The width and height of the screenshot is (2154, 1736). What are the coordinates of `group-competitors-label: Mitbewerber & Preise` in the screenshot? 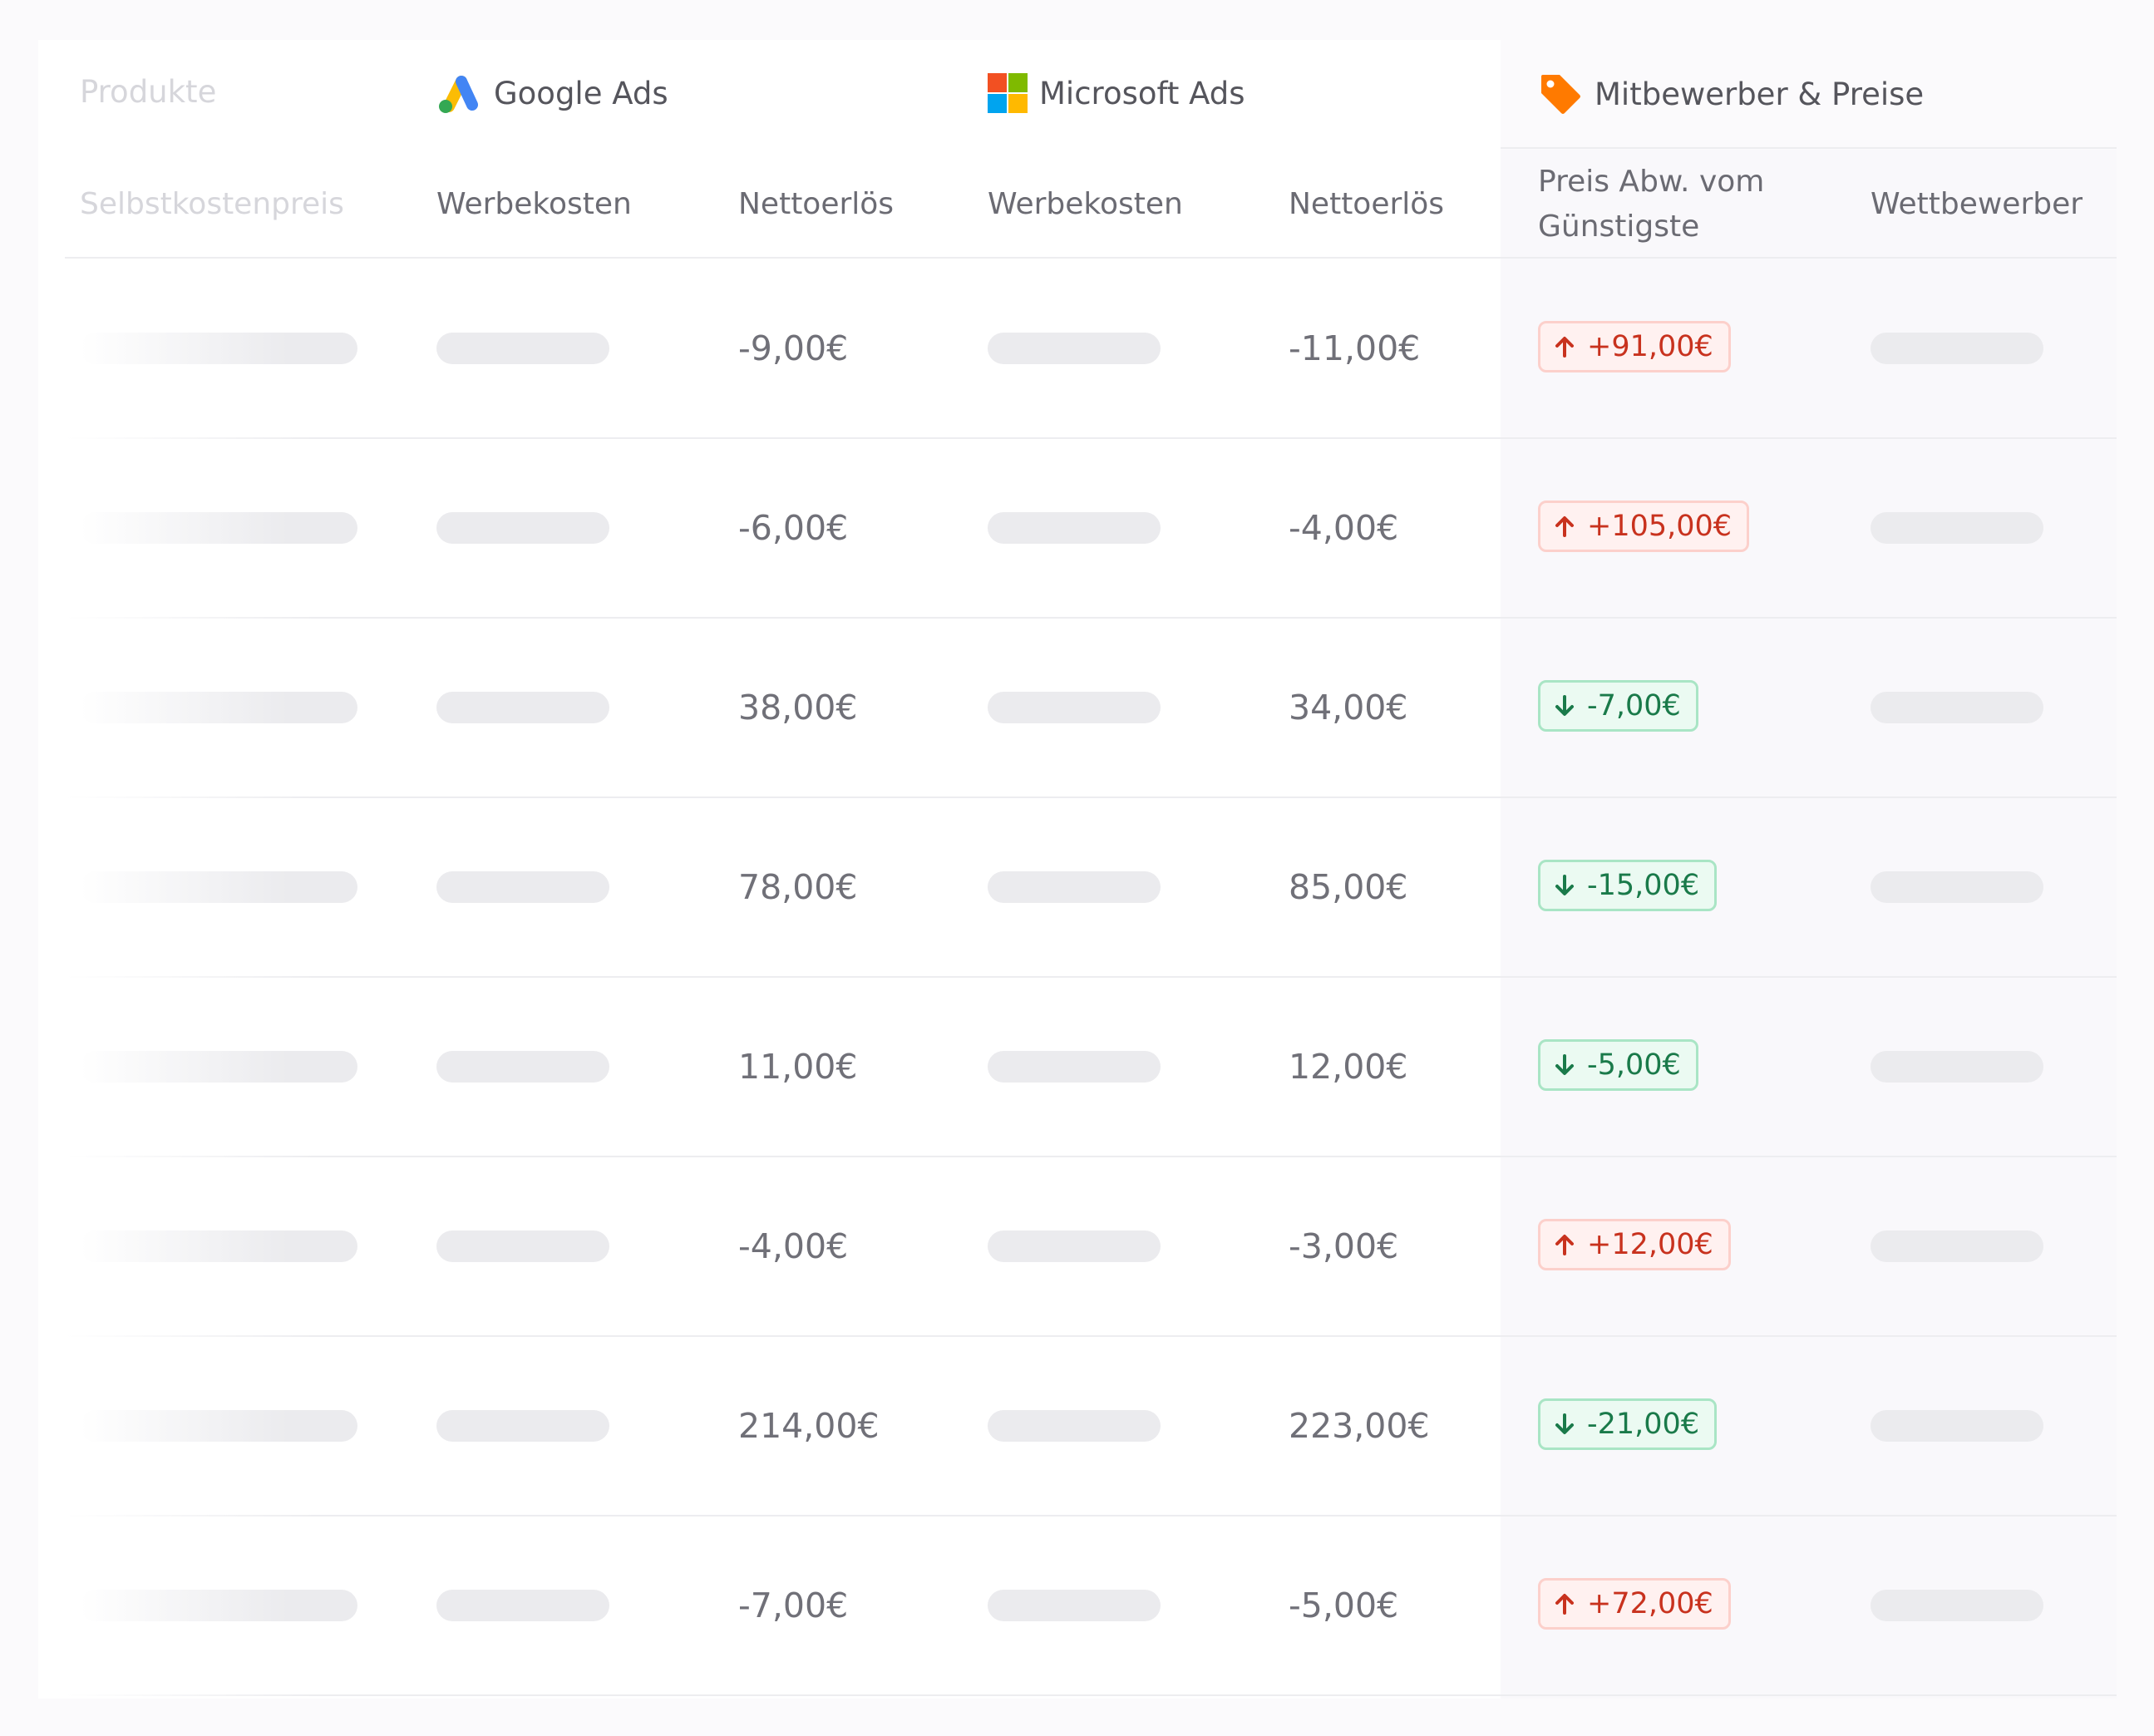 It's located at (1760, 94).